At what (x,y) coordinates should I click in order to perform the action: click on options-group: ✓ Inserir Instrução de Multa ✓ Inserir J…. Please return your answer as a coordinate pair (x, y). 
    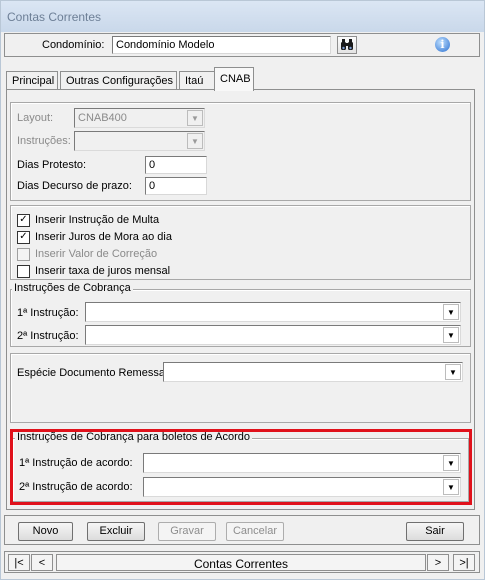
    Looking at the image, I should click on (240, 242).